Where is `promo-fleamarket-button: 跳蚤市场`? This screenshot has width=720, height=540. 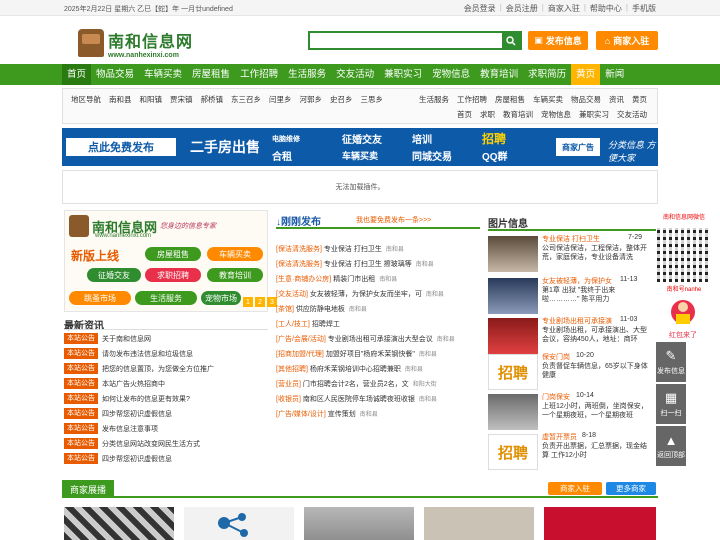
promo-fleamarket-button: 跳蚤市场 is located at coordinates (100, 298).